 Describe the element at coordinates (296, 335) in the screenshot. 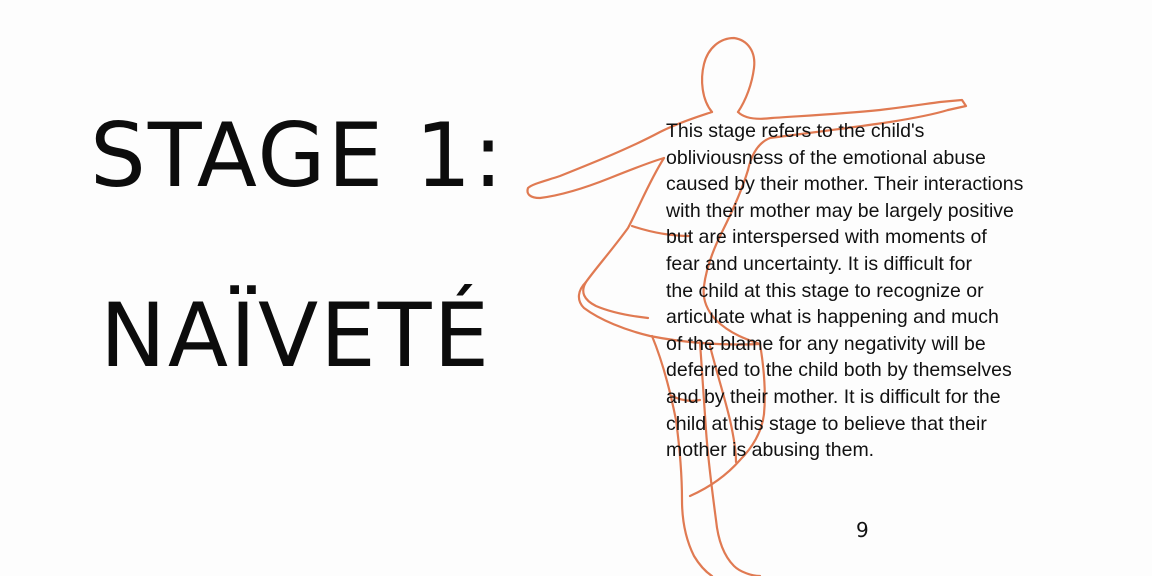

I see `title-stage-name: NAÏVETÉ` at that location.